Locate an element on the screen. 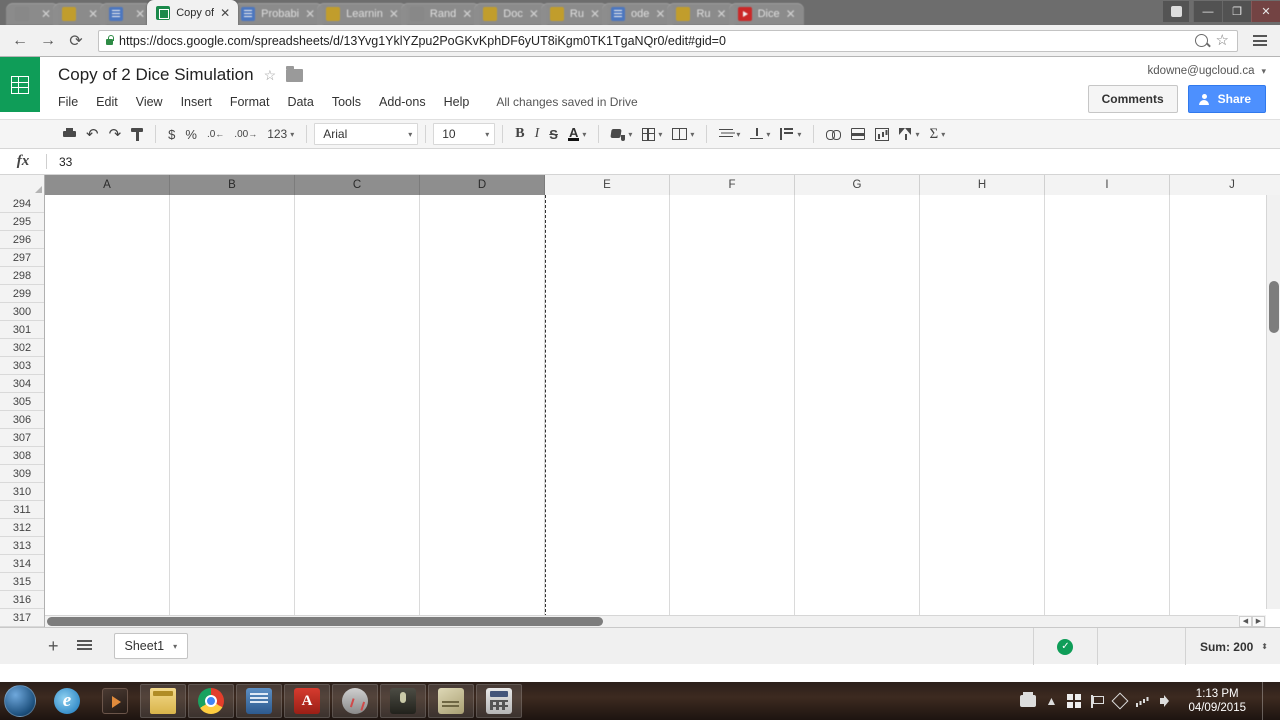 The width and height of the screenshot is (1280, 720). cell-I305 is located at coordinates (1107, 402).